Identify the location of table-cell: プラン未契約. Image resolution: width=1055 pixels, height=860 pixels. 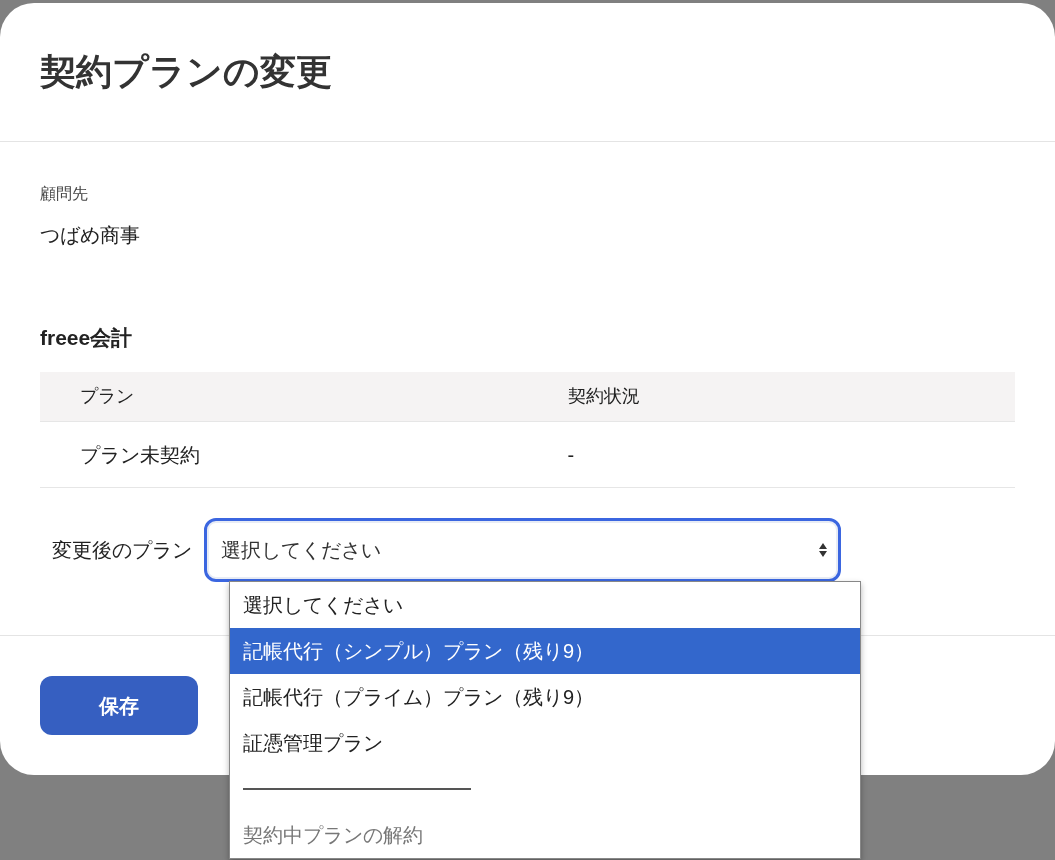
(284, 454).